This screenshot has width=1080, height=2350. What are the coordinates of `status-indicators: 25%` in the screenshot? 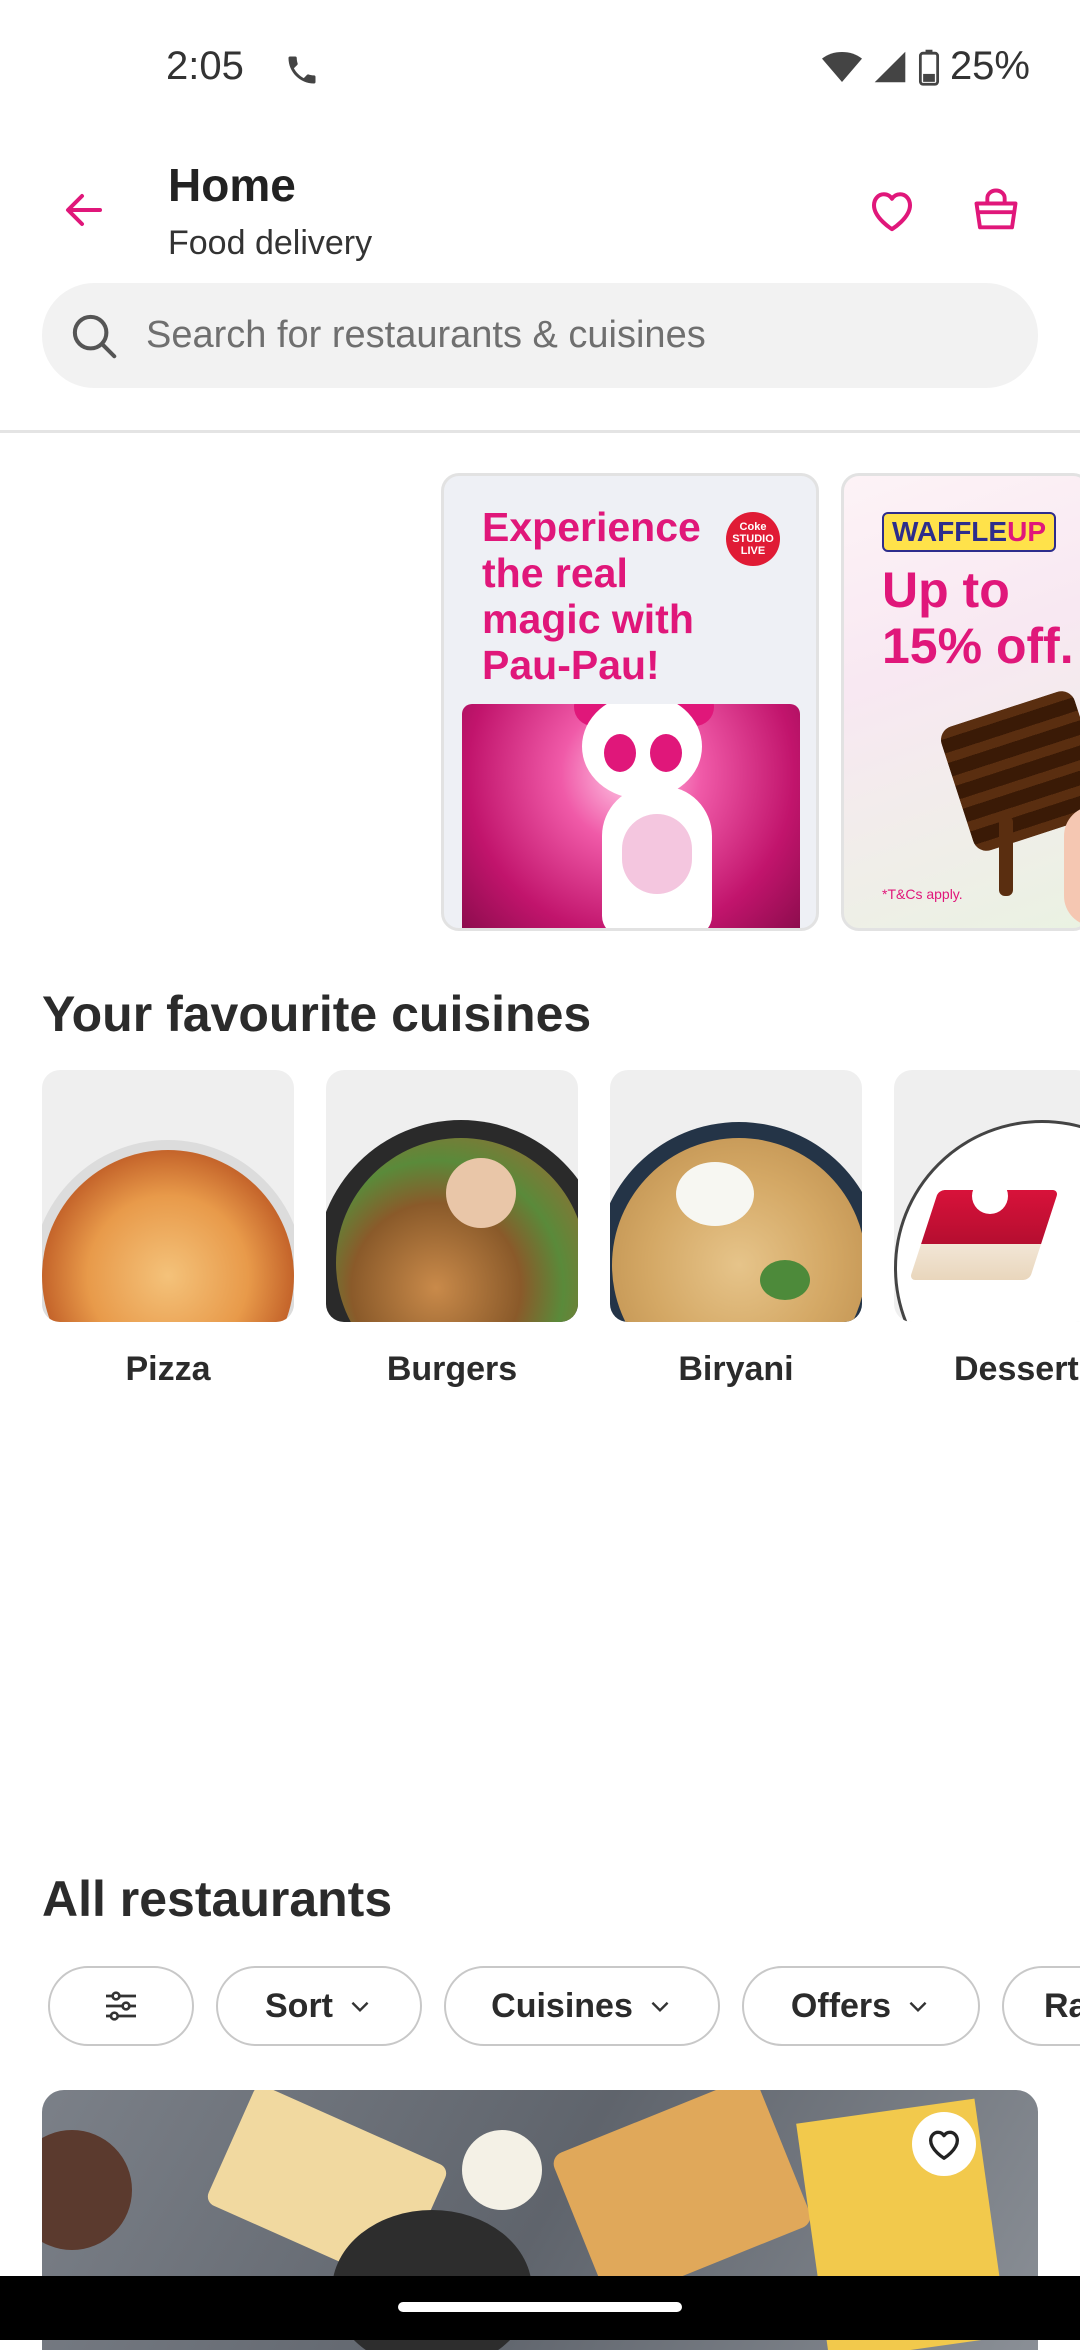 It's located at (925, 66).